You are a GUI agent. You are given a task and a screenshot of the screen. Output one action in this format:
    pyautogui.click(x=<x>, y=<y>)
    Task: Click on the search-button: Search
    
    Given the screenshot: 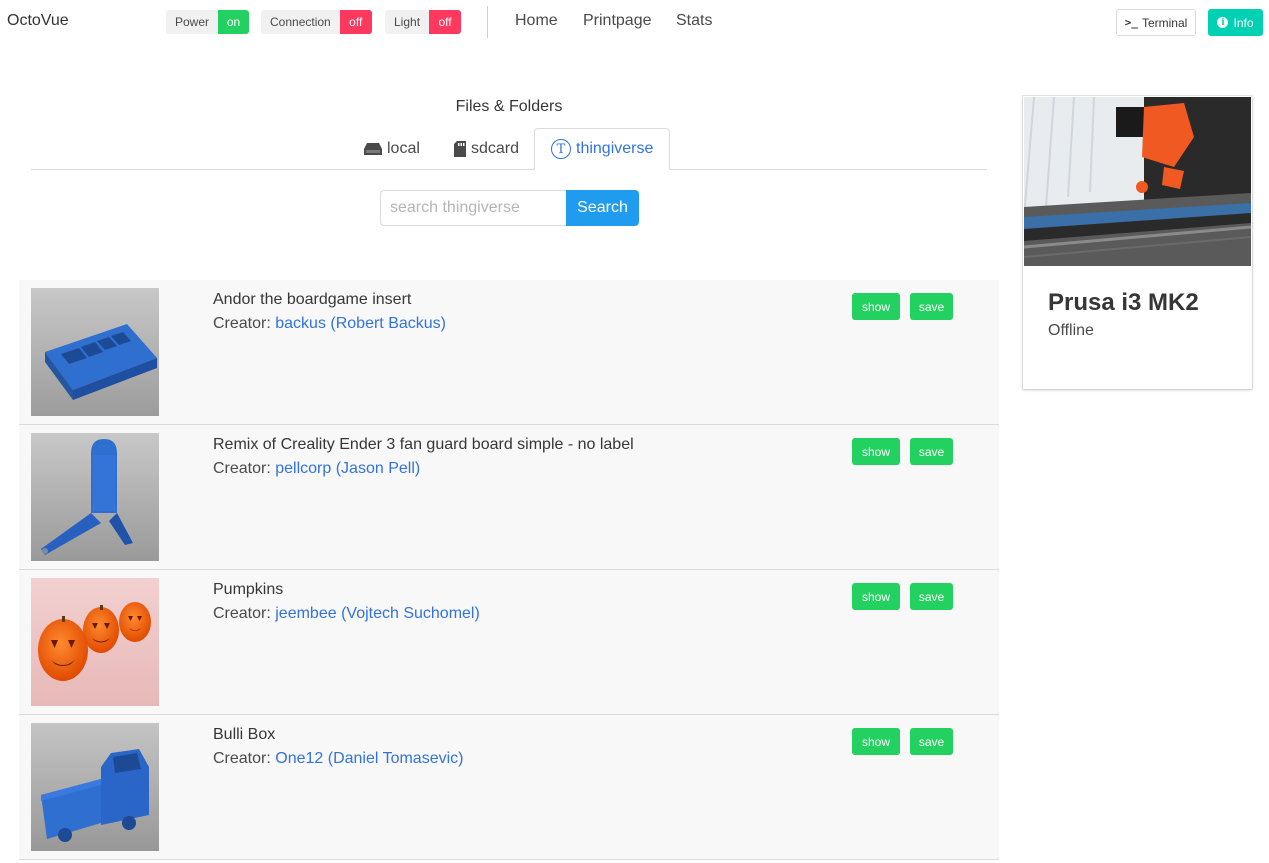 What is the action you would take?
    pyautogui.click(x=602, y=208)
    